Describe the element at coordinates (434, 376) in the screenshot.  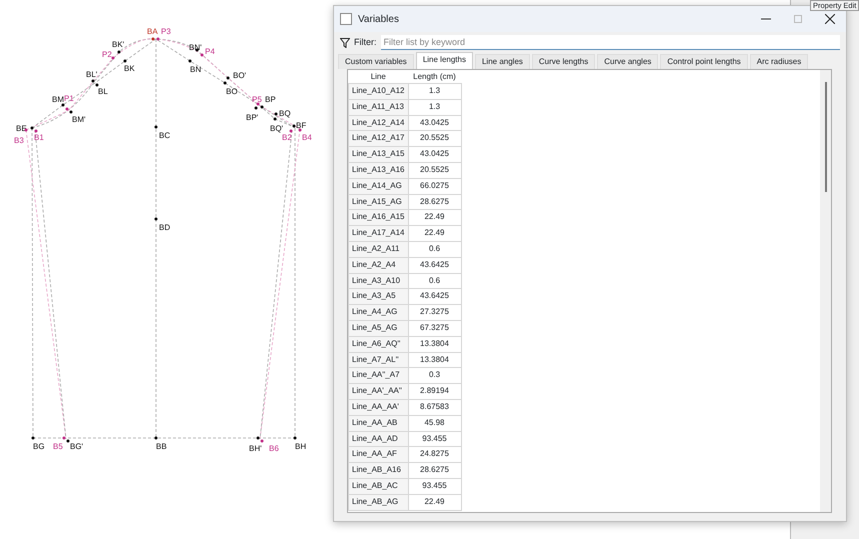
I see `table-cell: 0.3` at that location.